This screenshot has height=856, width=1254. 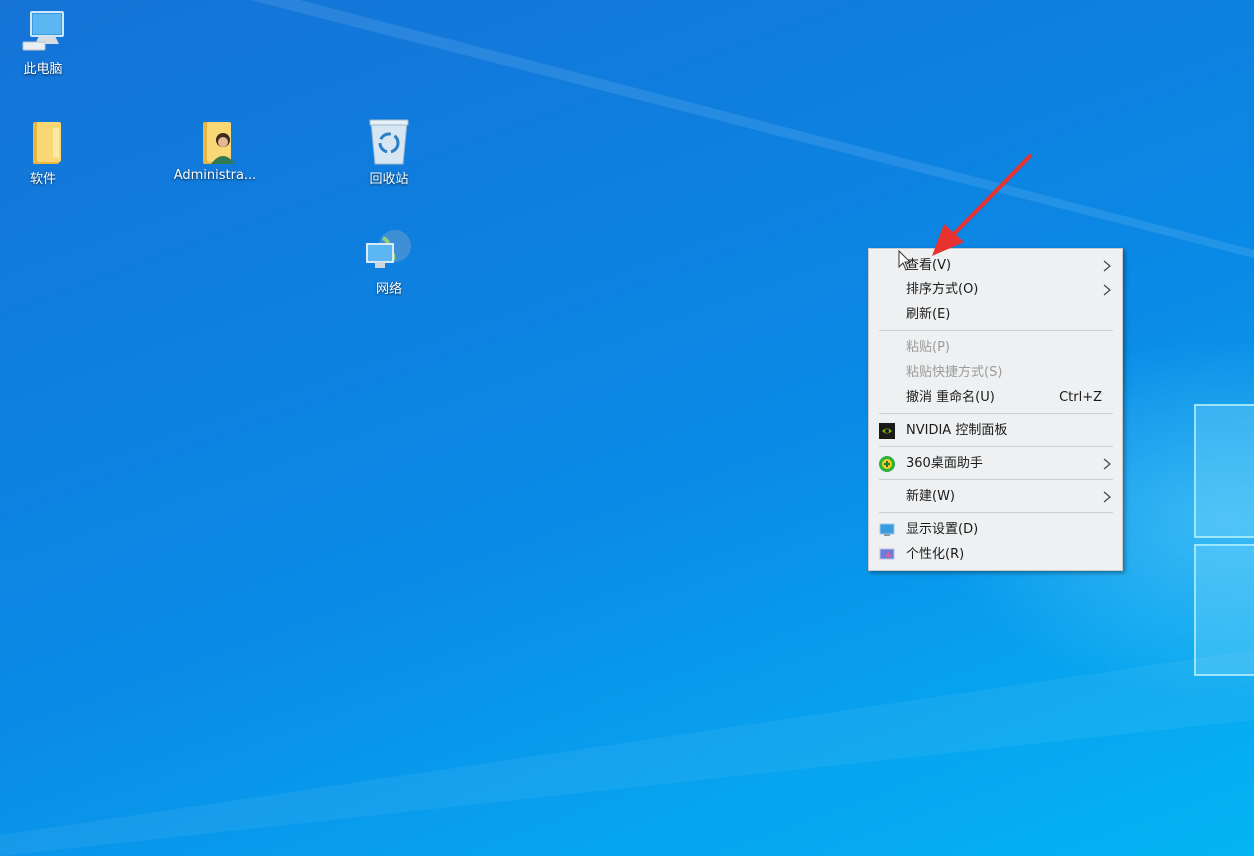 I want to click on menu-item-nvidia-control-panel: NVIDIA 控制面板, so click(x=995, y=431).